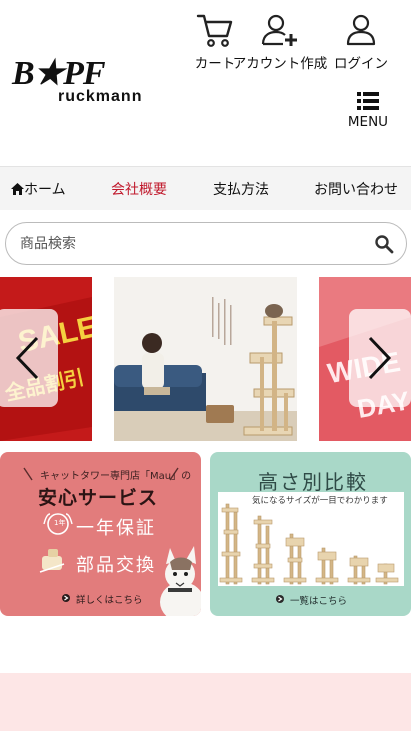 The image size is (411, 731). I want to click on login-button: ログイン, so click(361, 42).